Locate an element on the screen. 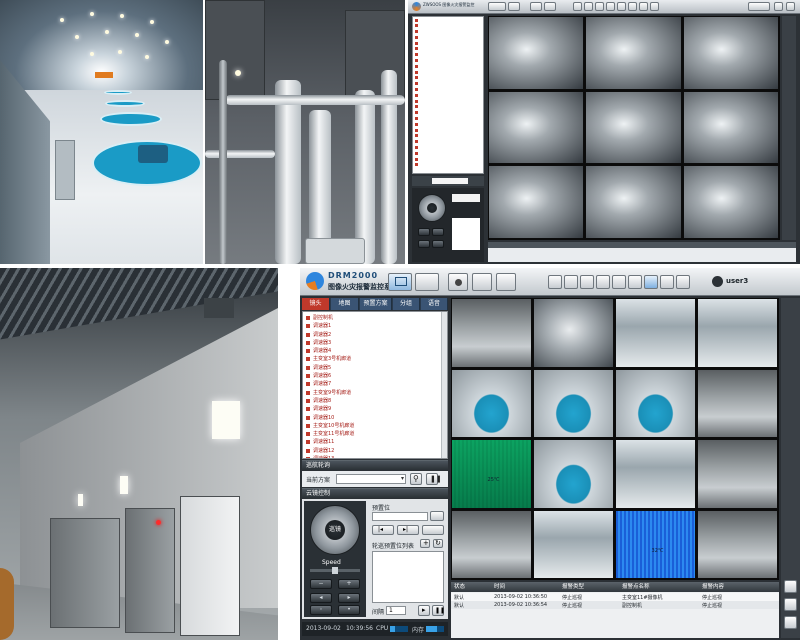  top-zoom-in-button is located at coordinates (438, 232).